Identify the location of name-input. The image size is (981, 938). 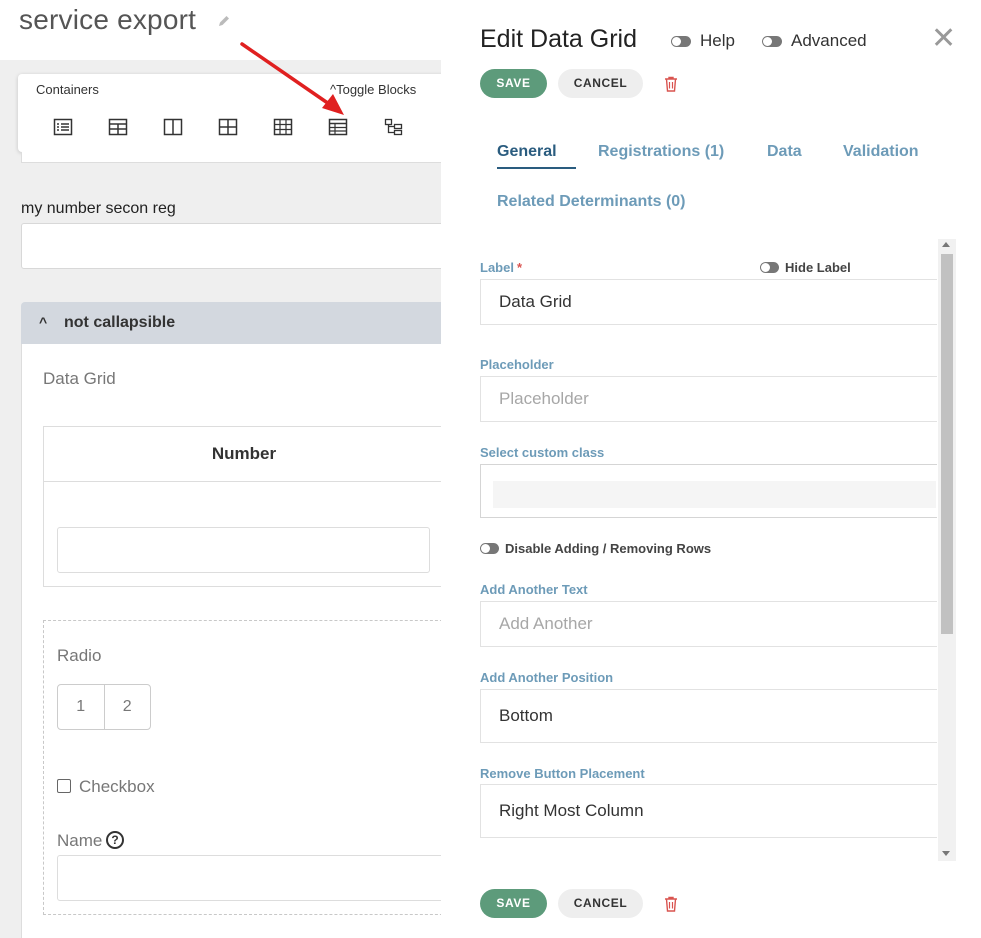
(249, 878).